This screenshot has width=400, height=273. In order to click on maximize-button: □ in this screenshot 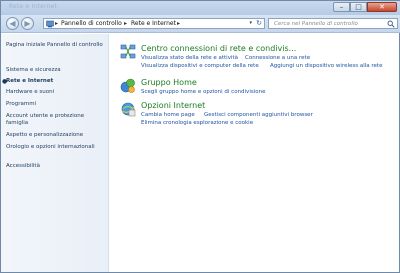, I will do `click(358, 7)`.